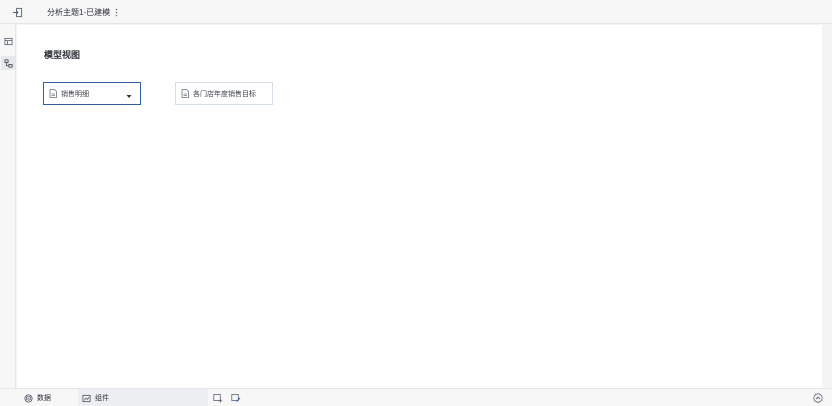  What do you see at coordinates (79, 12) in the screenshot?
I see `page-title: 分析主题1-已建模` at bounding box center [79, 12].